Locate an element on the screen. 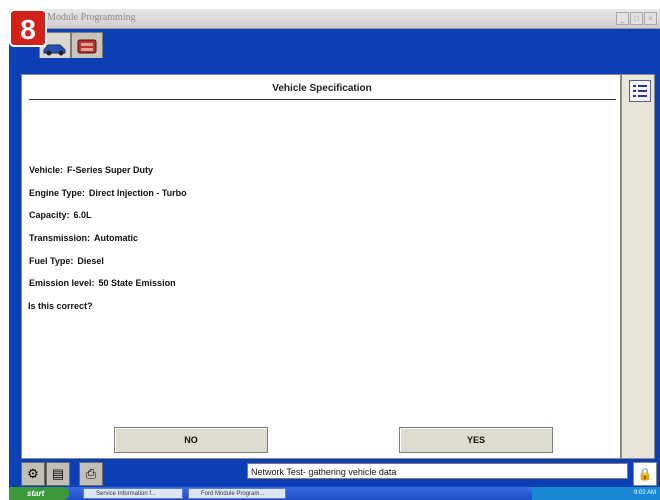 This screenshot has width=660, height=500. lock-icon: 🔒 is located at coordinates (645, 474).